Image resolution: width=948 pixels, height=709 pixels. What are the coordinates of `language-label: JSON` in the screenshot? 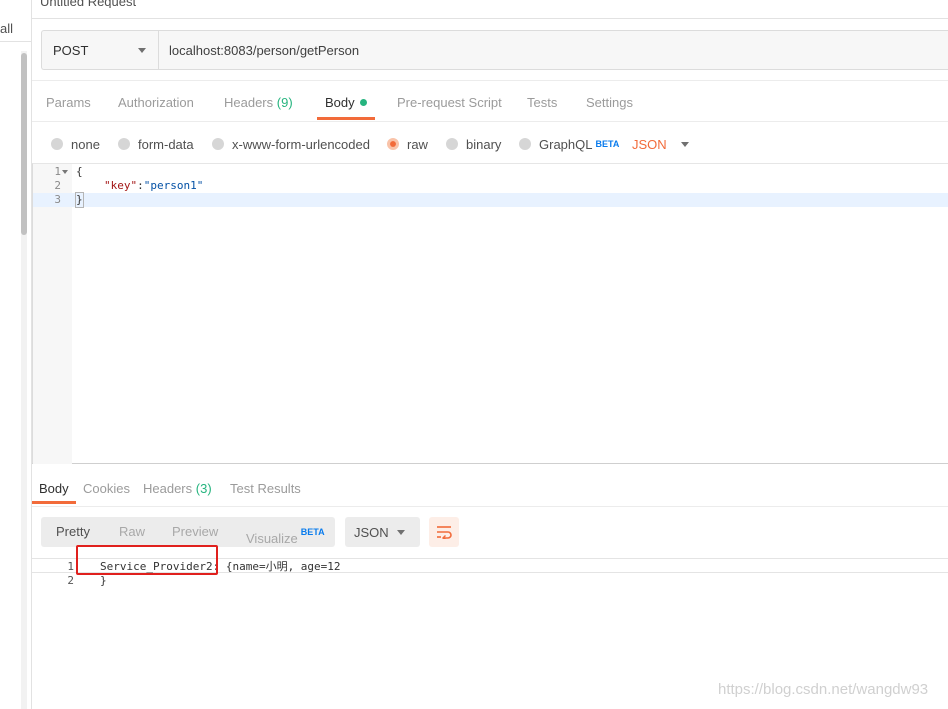 It's located at (649, 144).